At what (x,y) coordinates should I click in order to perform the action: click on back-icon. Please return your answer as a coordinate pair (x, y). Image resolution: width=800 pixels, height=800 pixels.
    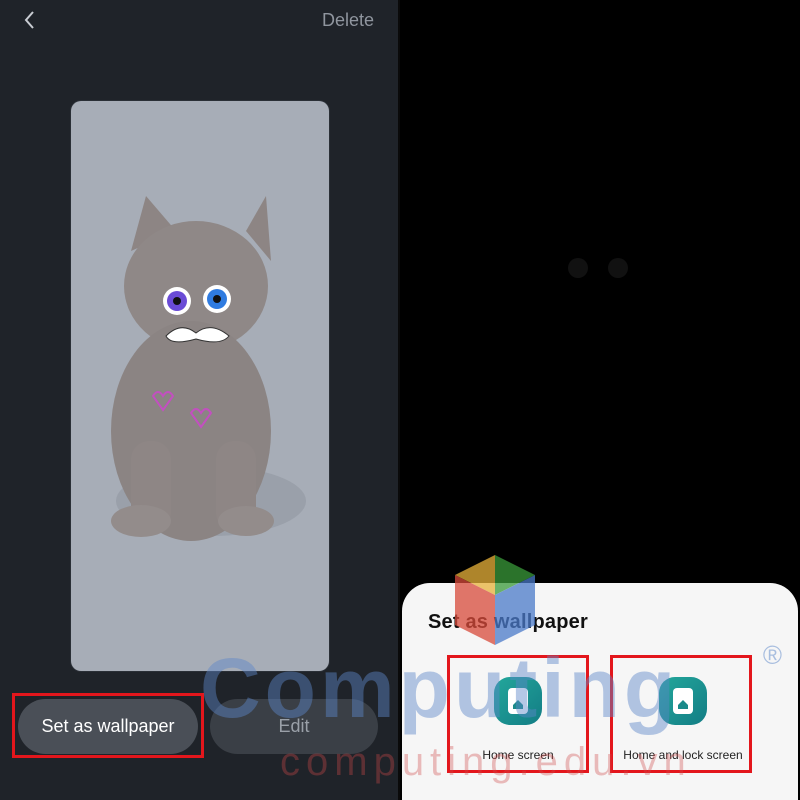
    Looking at the image, I should click on (30, 20).